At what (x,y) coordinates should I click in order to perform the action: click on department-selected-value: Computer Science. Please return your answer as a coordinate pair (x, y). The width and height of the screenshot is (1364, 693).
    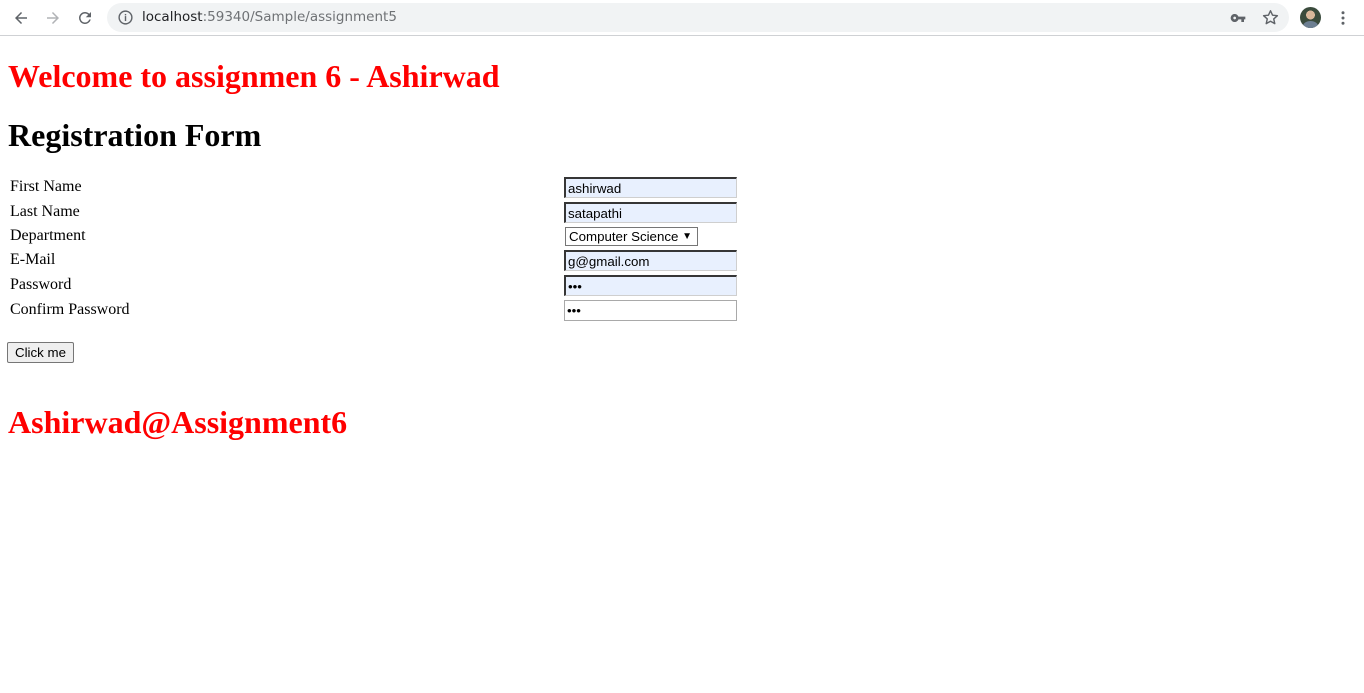
    Looking at the image, I should click on (624, 236).